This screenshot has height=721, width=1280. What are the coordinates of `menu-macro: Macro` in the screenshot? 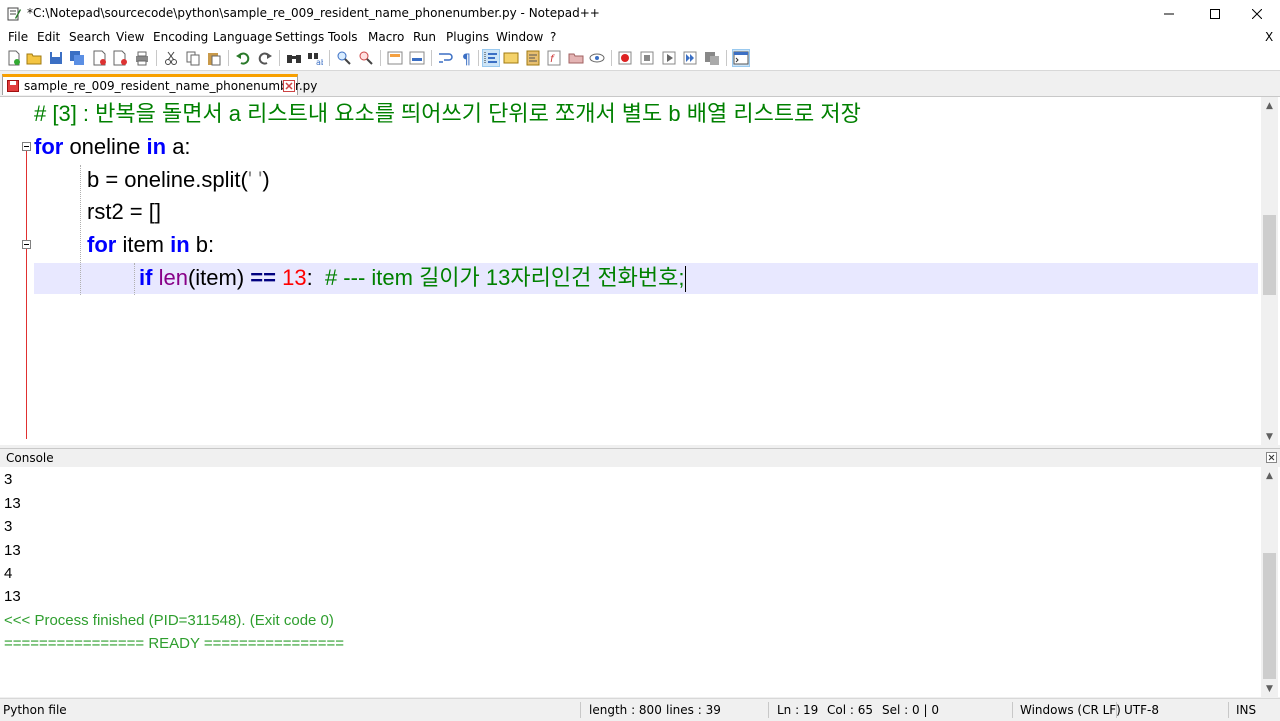 It's located at (386, 37).